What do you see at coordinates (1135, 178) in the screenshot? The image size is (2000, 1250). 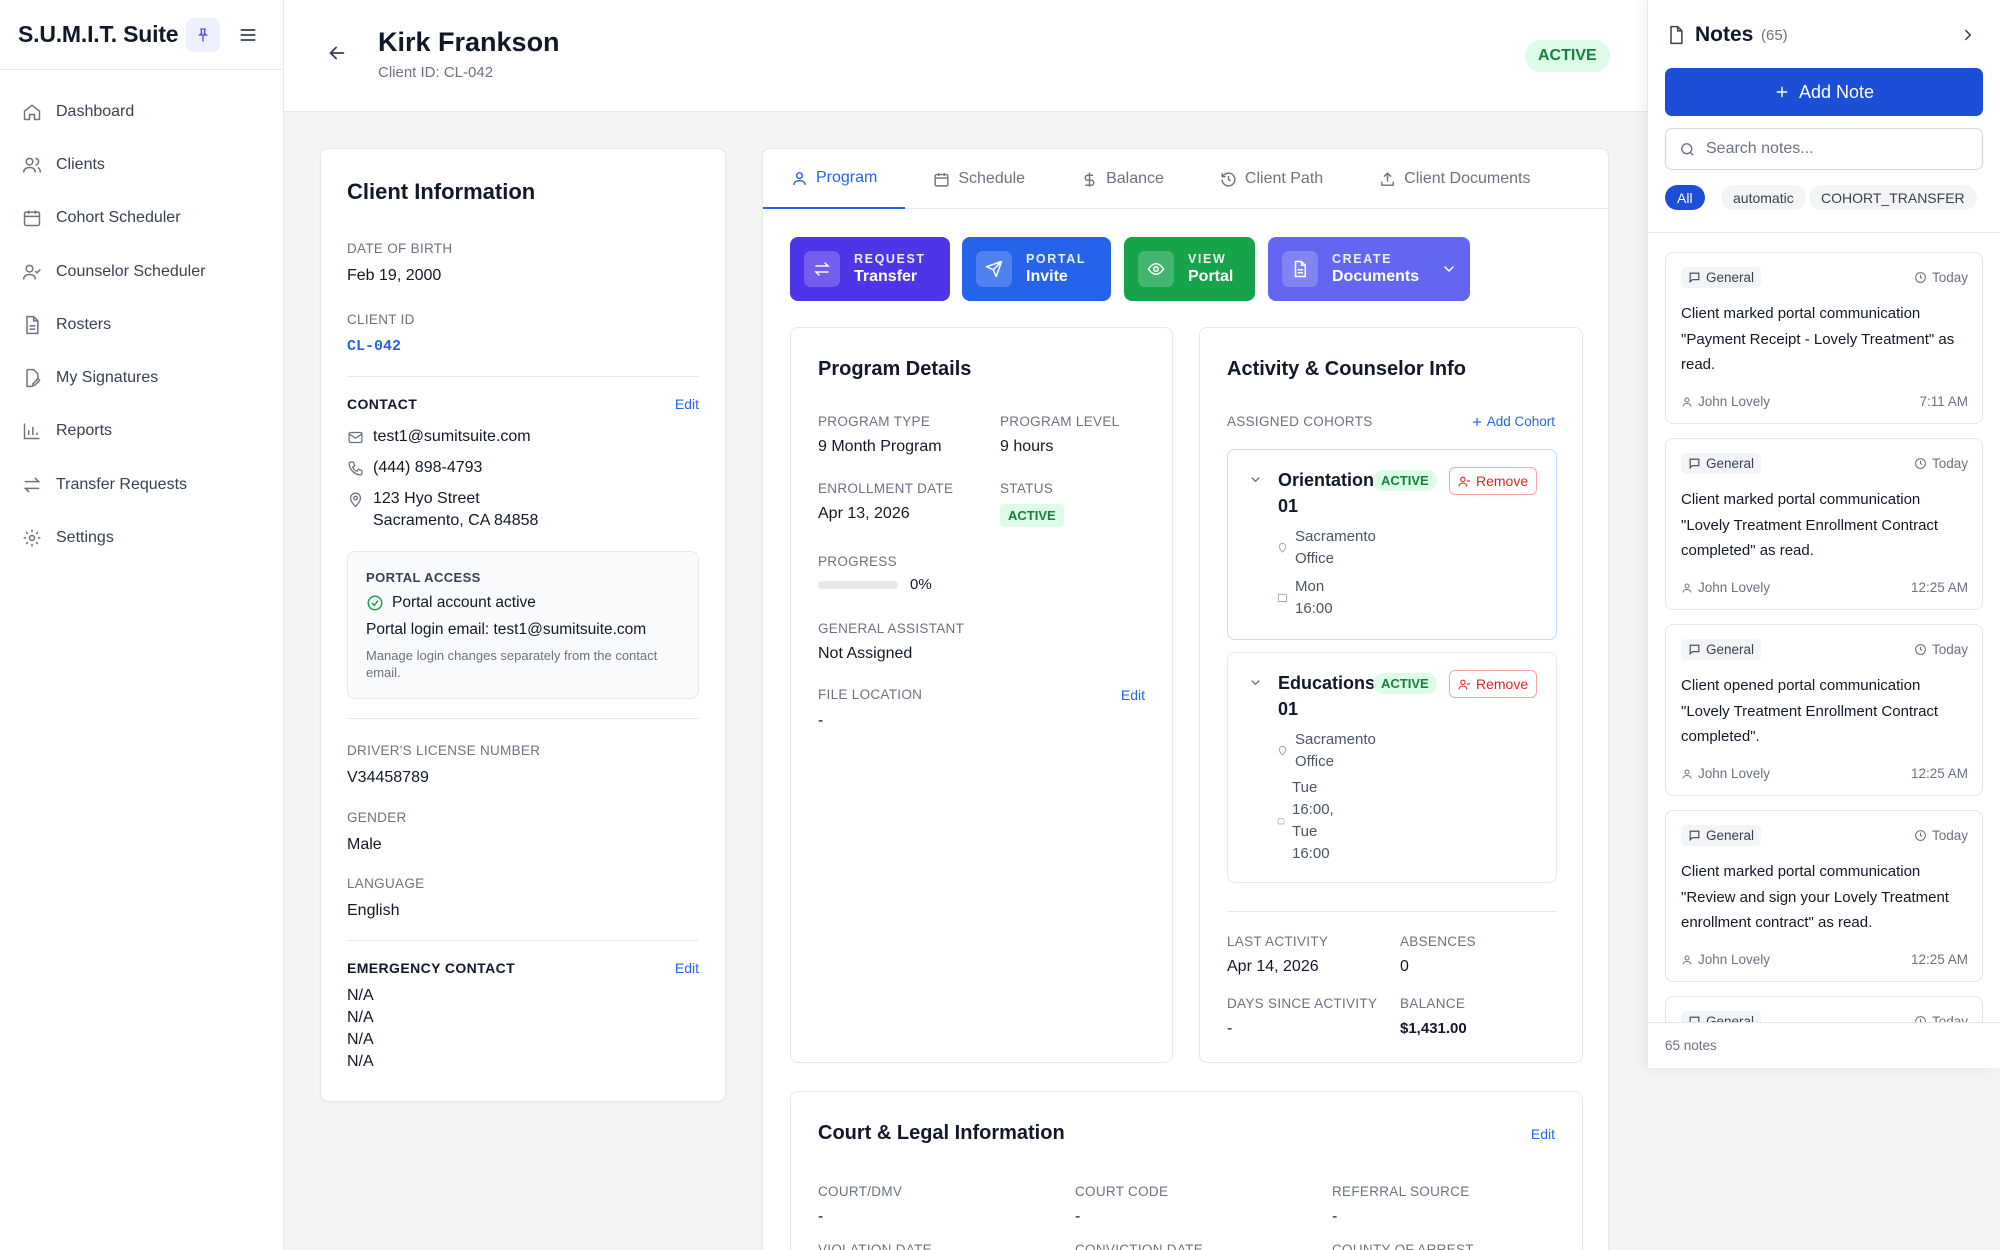 I see `tab-label: Balance` at bounding box center [1135, 178].